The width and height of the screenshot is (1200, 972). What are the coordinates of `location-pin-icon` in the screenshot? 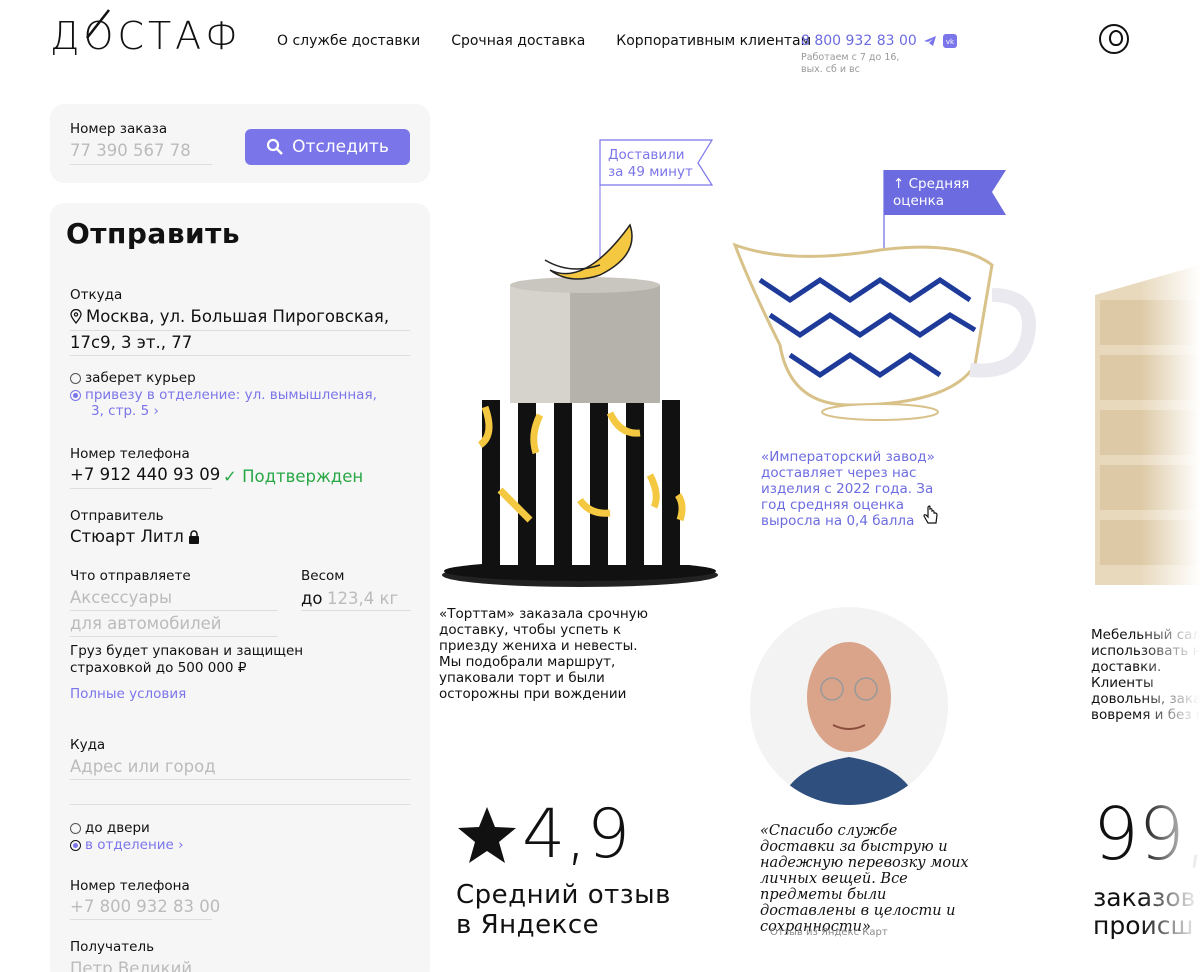 It's located at (76, 316).